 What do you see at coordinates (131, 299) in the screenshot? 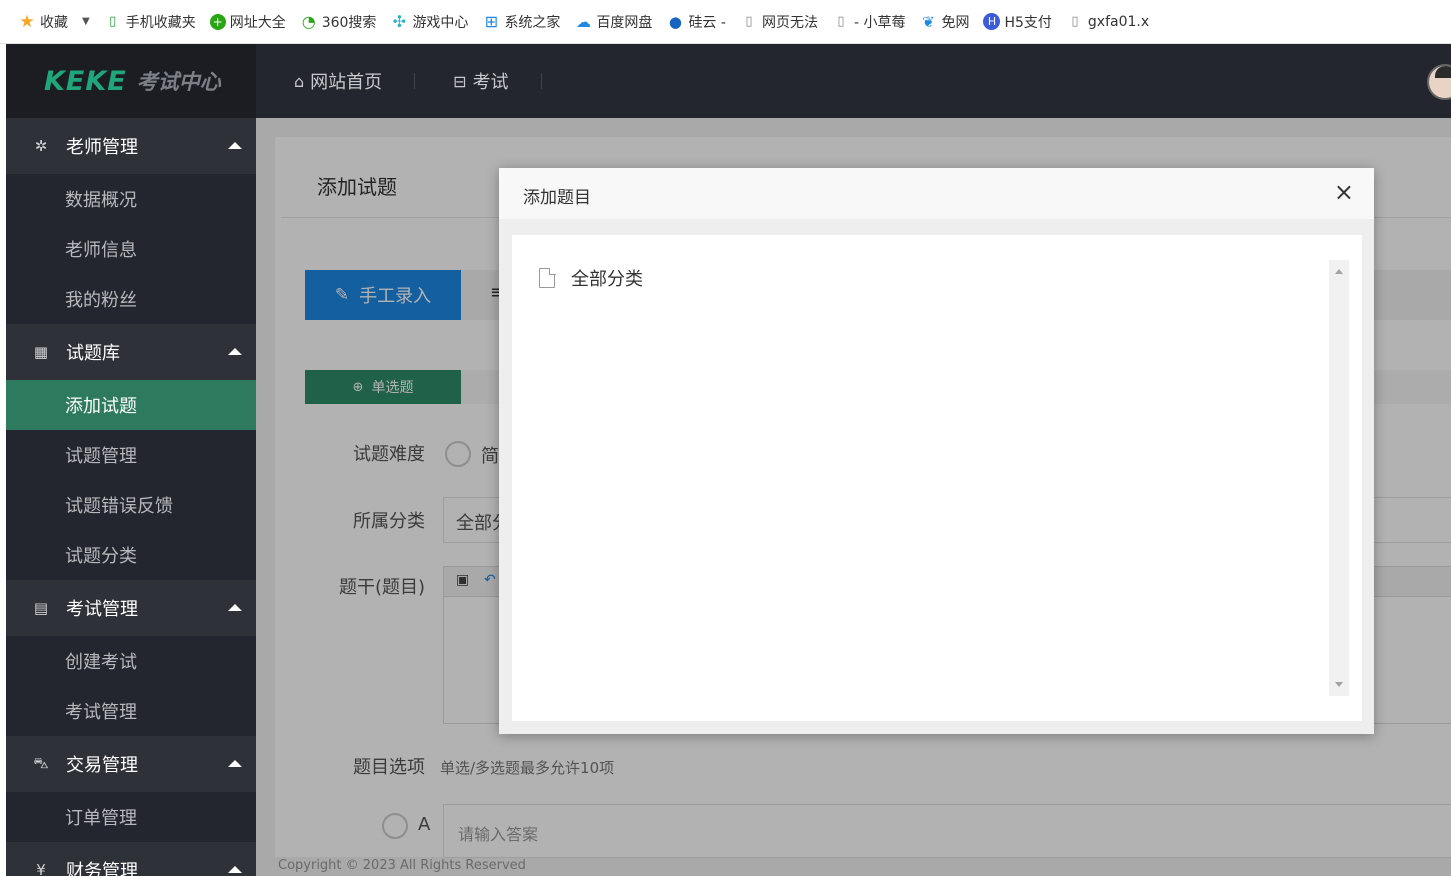
I see `sidebar-item-fans: 我的粉丝` at bounding box center [131, 299].